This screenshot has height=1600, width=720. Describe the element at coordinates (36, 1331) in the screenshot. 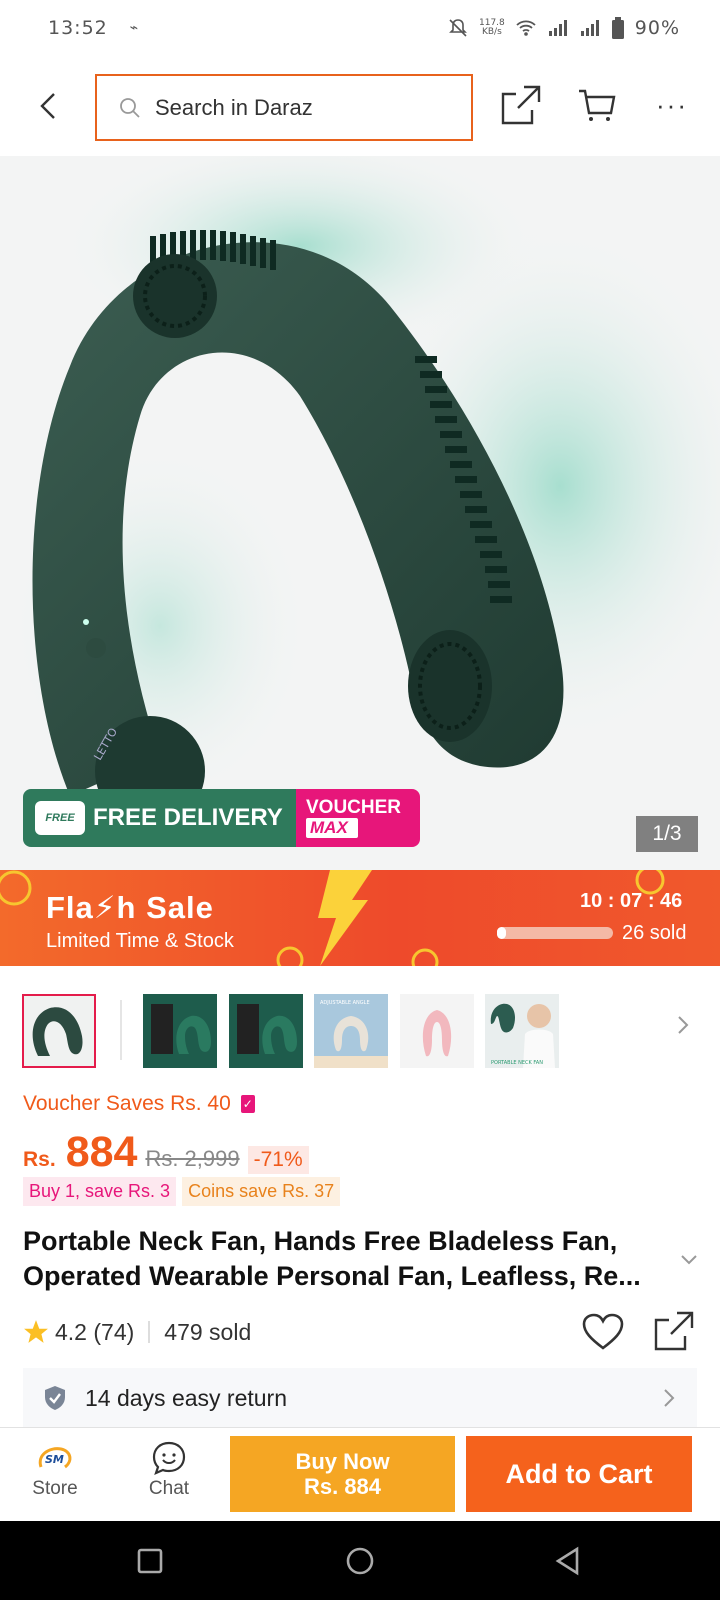

I see `star-icon` at that location.